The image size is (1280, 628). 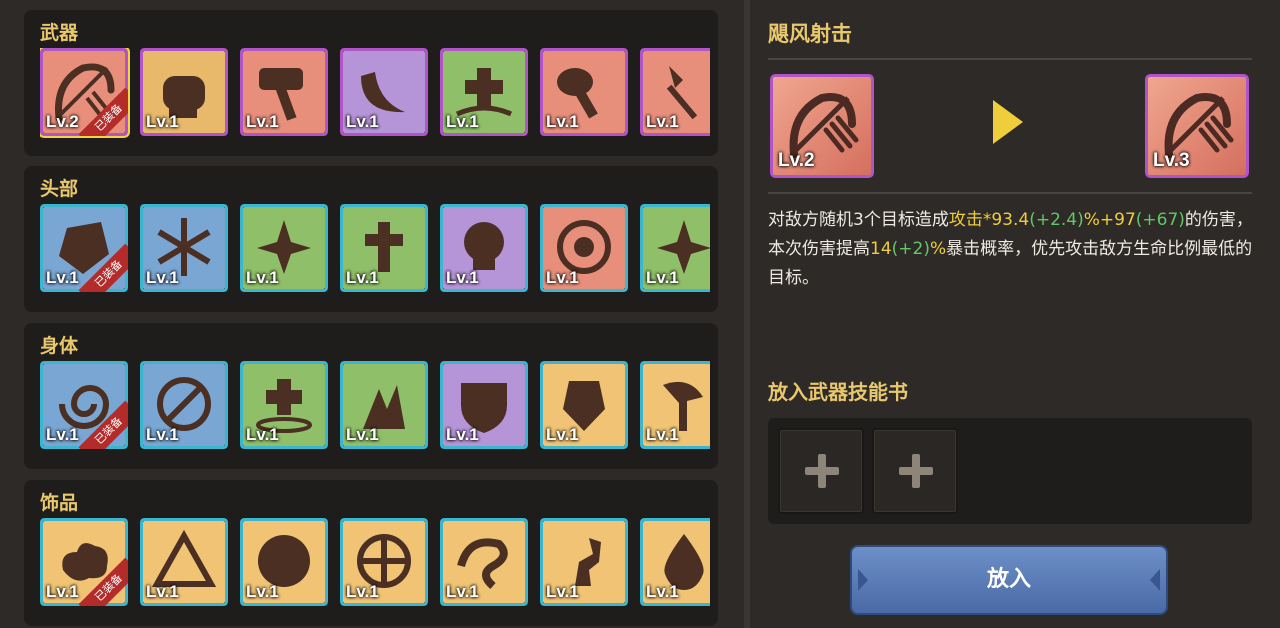 I want to click on upgrade-arrow-icon, so click(x=1008, y=122).